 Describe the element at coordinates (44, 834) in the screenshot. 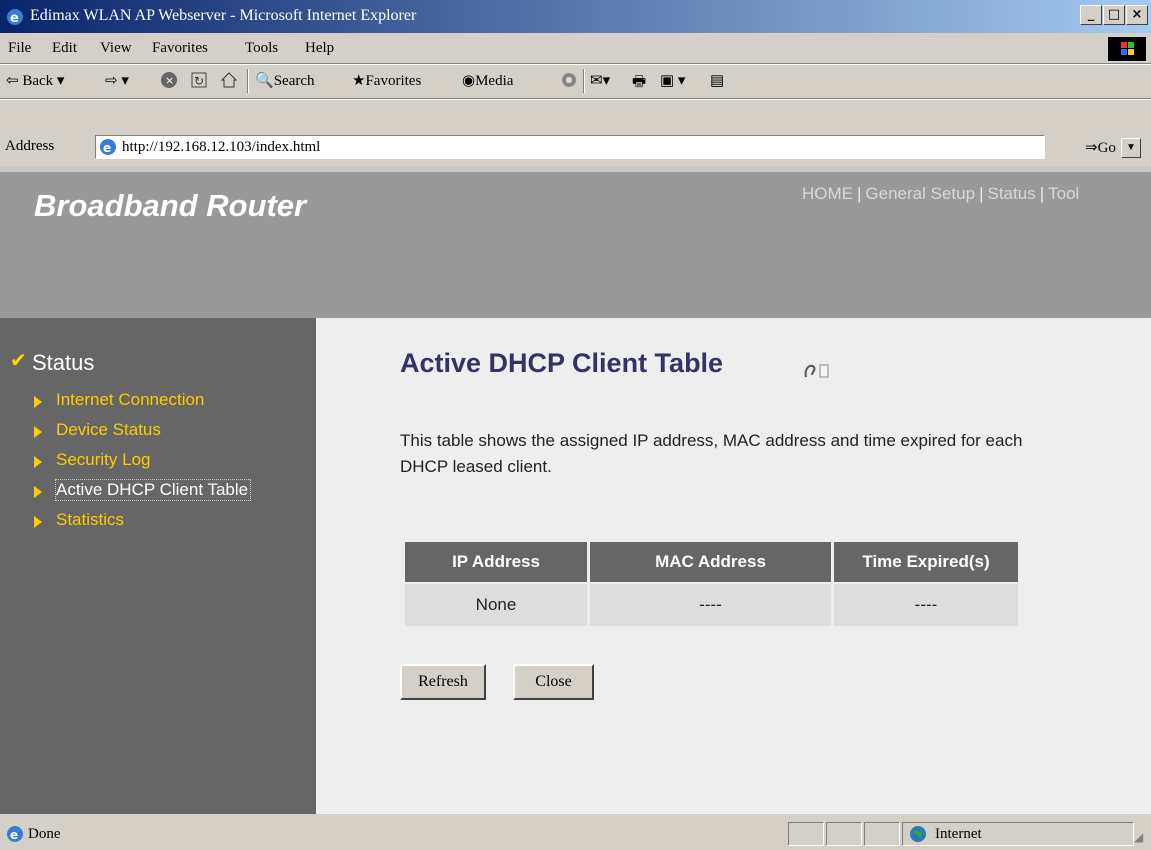

I see `status-text: Done` at that location.